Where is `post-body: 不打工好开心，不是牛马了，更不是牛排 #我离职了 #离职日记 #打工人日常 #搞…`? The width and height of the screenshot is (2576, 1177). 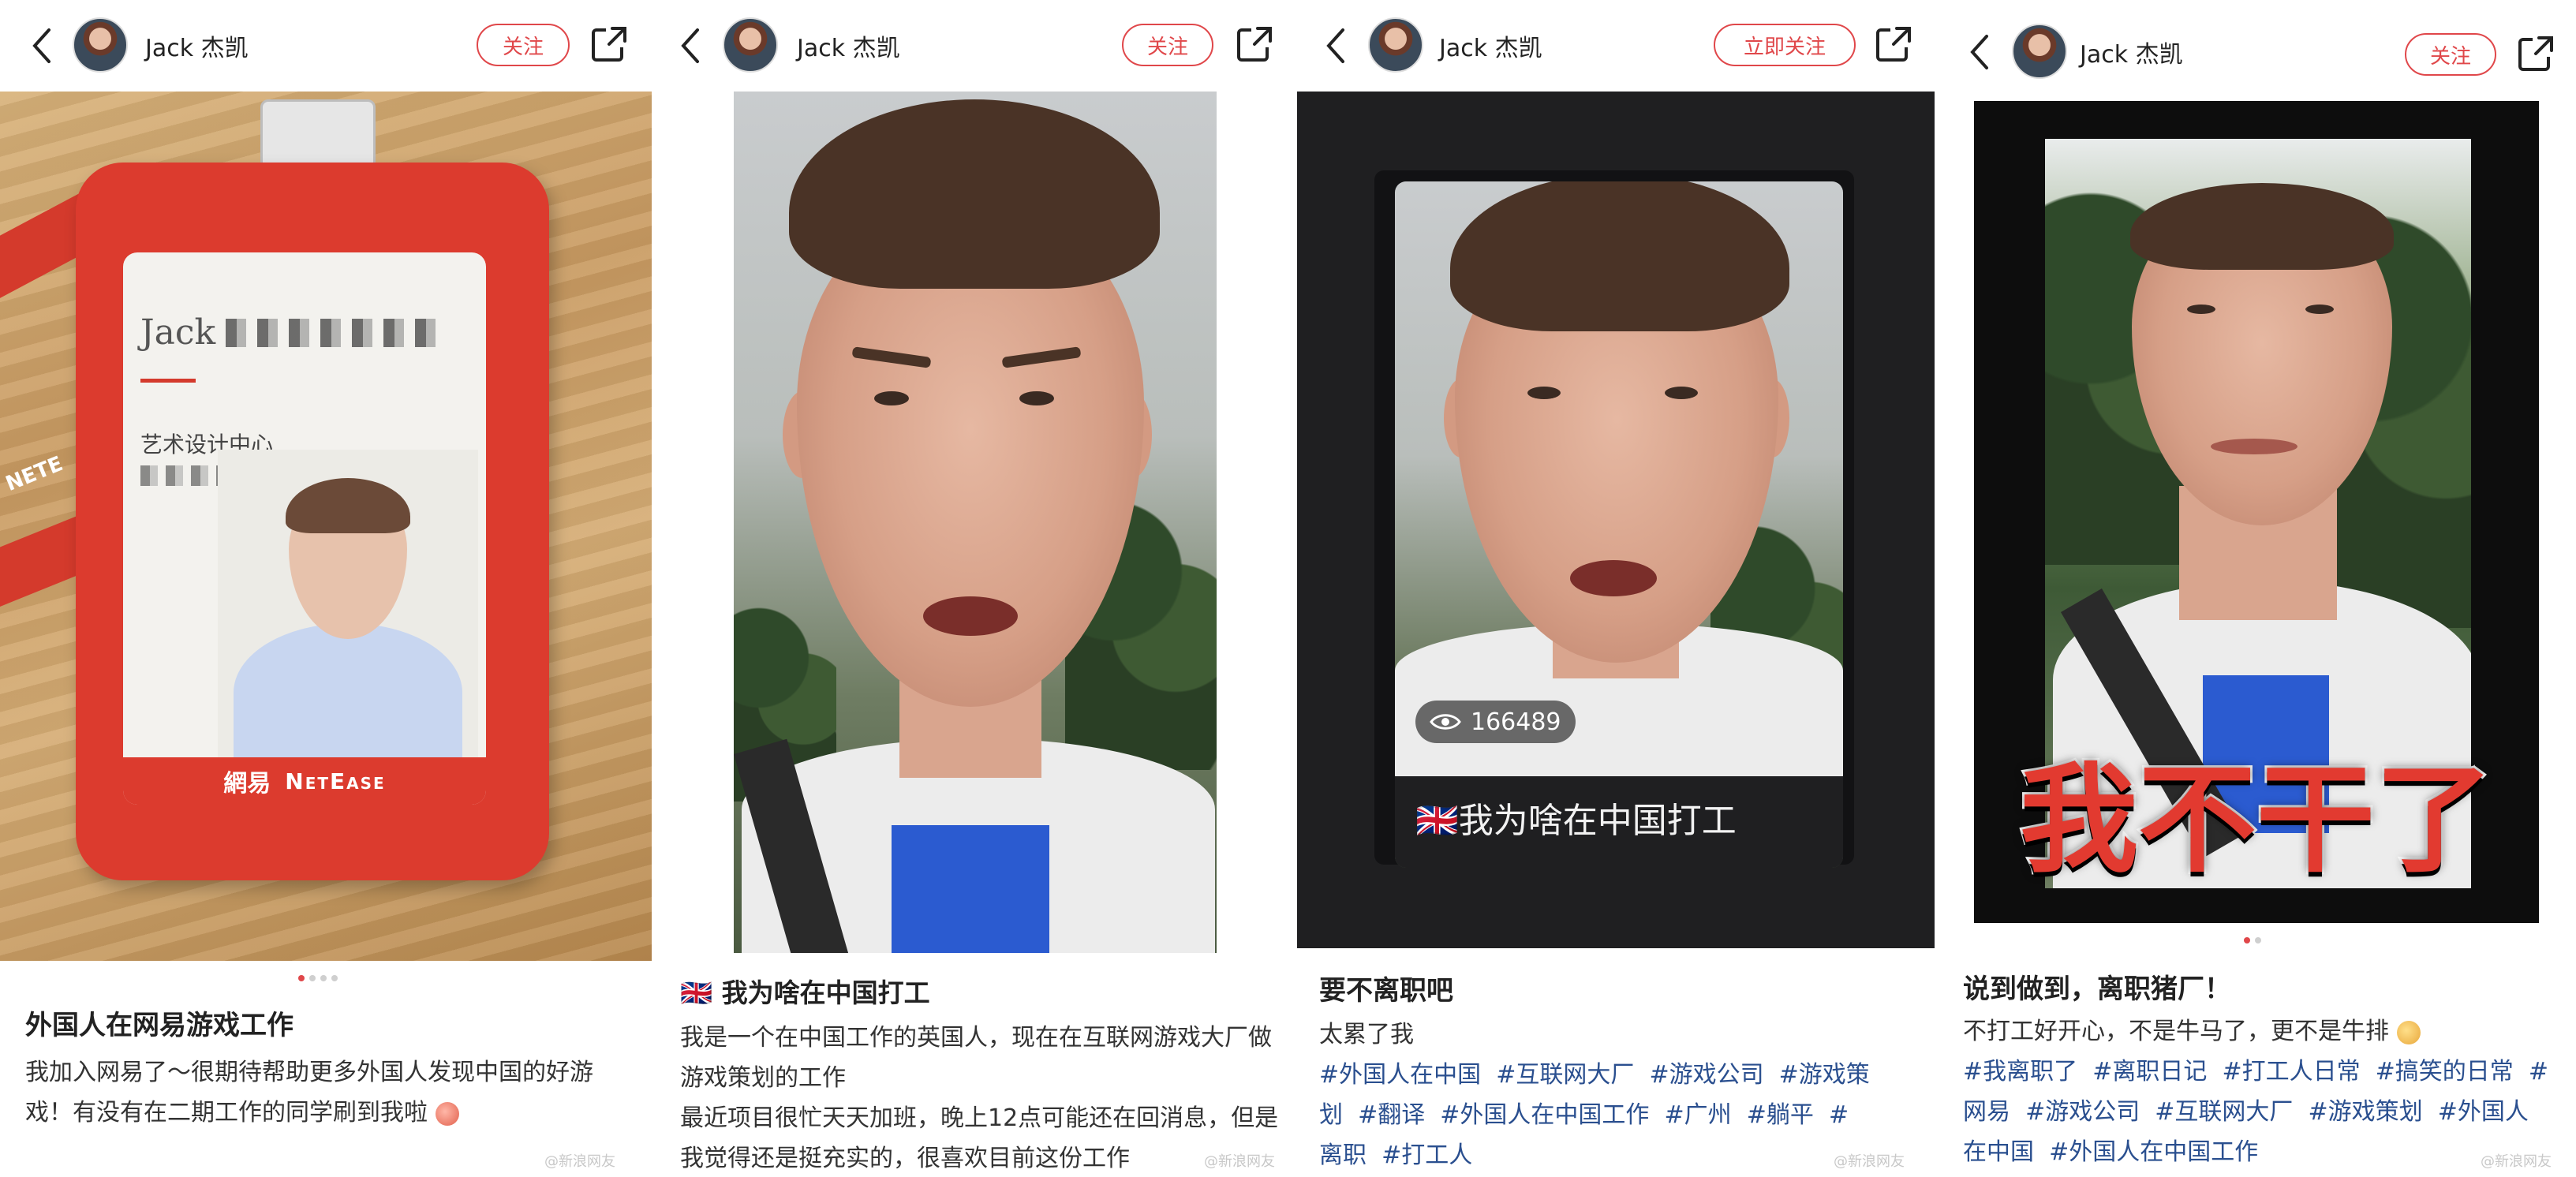
post-body: 不打工好开心，不是牛马了，更不是牛排 #我离职了 #离职日记 #打工人日常 #搞… is located at coordinates (2257, 1092).